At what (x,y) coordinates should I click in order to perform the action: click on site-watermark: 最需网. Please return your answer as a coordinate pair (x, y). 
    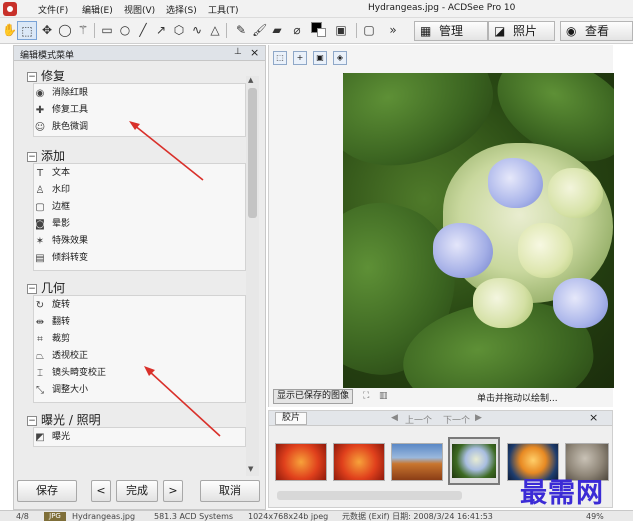
    Looking at the image, I should click on (562, 493).